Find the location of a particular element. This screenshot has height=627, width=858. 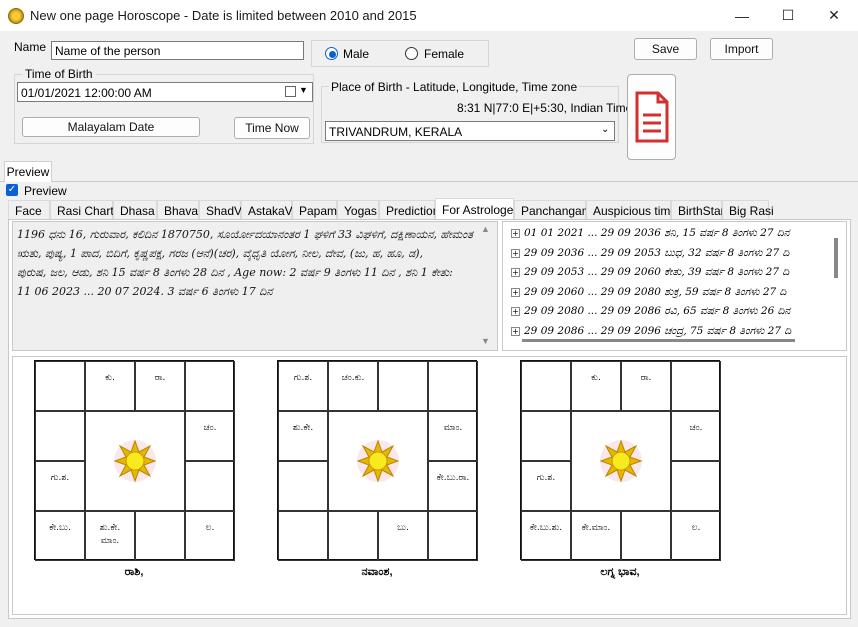

tab-yogas: Yogas is located at coordinates (358, 210).